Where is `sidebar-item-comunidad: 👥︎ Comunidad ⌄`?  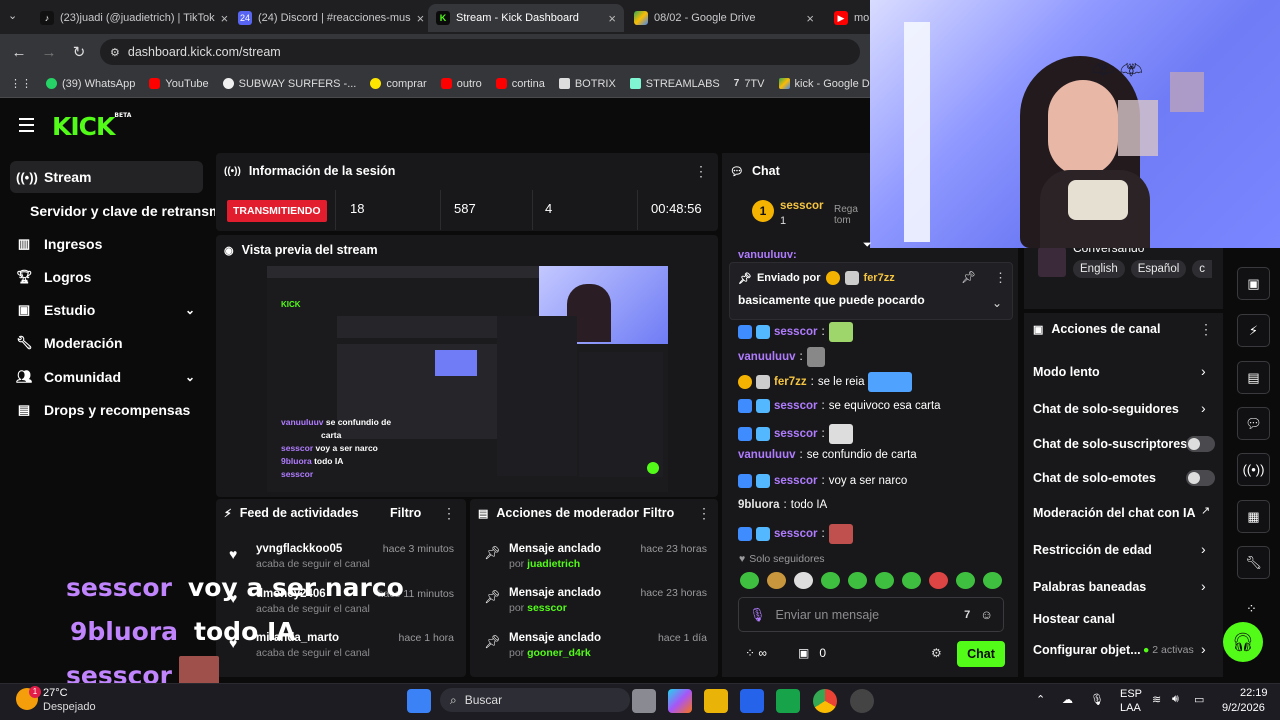
sidebar-item-comunidad: 👥︎ Comunidad ⌄ is located at coordinates (106, 377).